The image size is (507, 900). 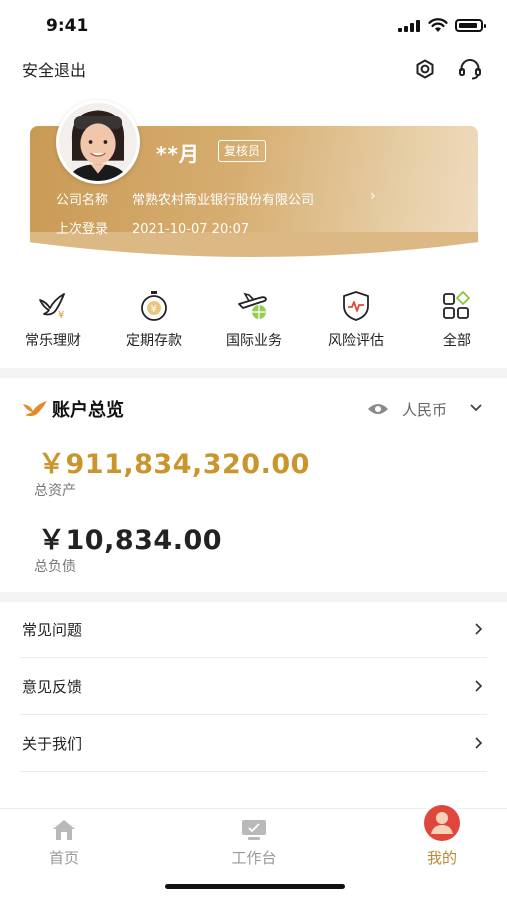 What do you see at coordinates (178, 154) in the screenshot?
I see `user-name: **月` at bounding box center [178, 154].